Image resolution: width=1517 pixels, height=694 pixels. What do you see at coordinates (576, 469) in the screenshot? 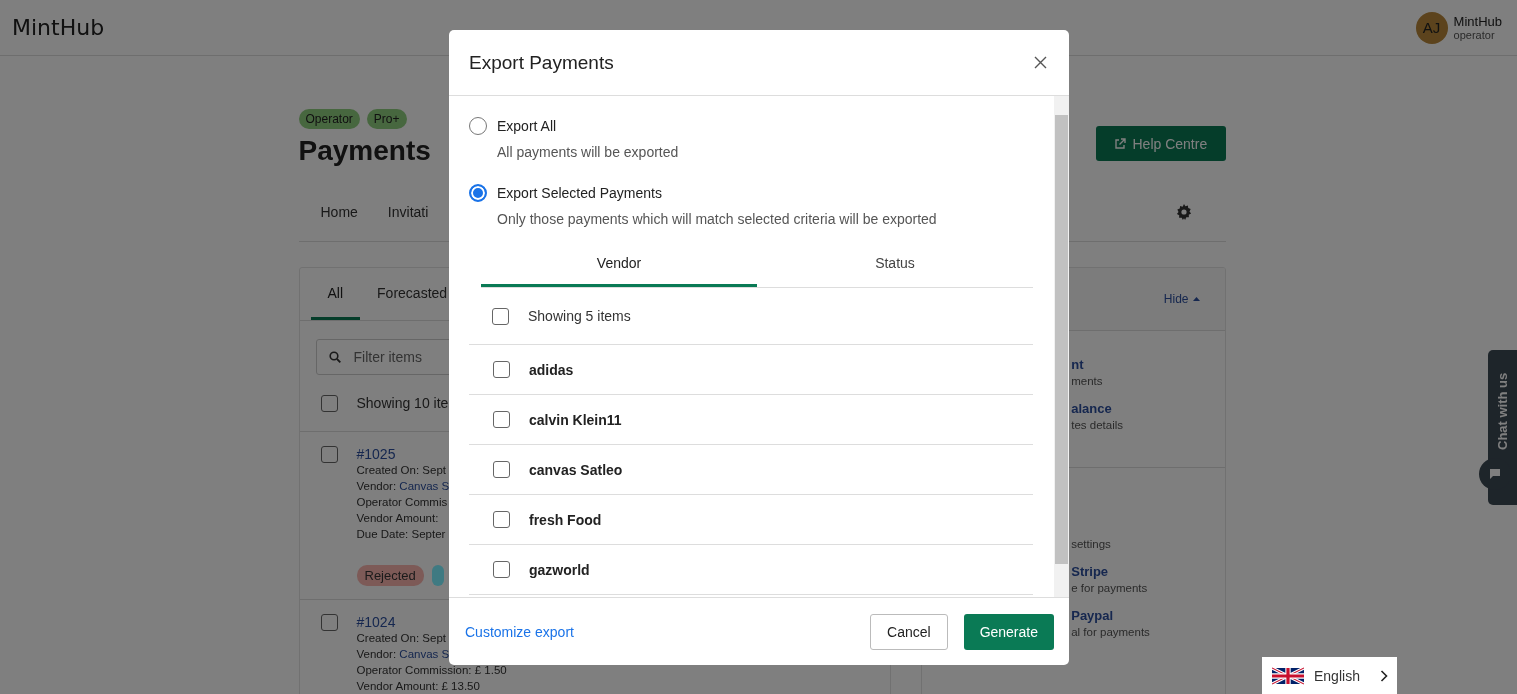
I see `vendor-name: canvas Satleo` at bounding box center [576, 469].